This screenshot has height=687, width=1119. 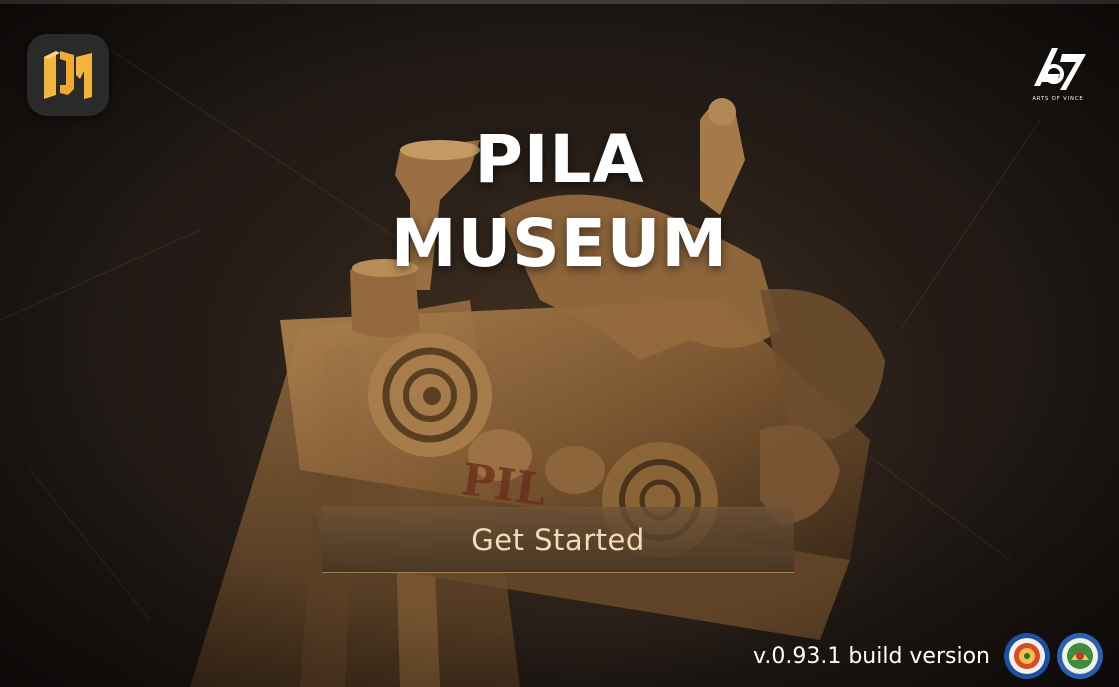 I want to click on title-line-2: MUSEUM, so click(x=559, y=243).